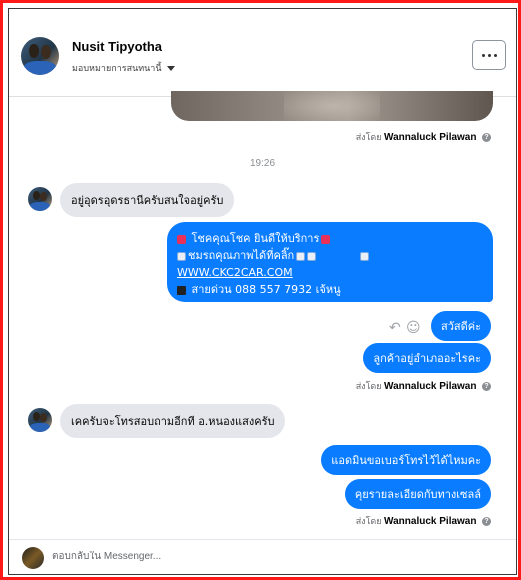  What do you see at coordinates (417, 494) in the screenshot?
I see `outgoing-message: คุยรายละเอียดกับทางเซลล์` at bounding box center [417, 494].